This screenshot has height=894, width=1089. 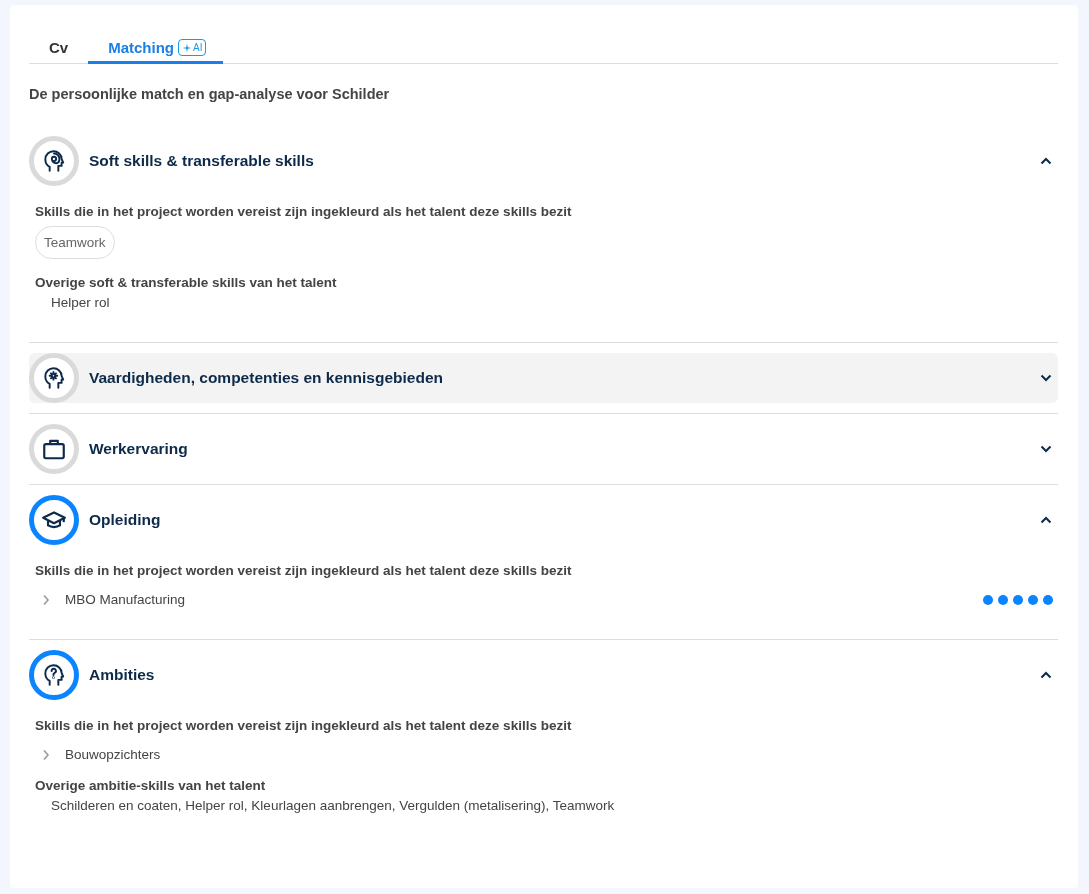 I want to click on skill-list-text: Schilderen en coaten, Helper rol, Kleurlagen aanbrengen, Vergulden (metalisering), Teamwork, so click(x=333, y=805).